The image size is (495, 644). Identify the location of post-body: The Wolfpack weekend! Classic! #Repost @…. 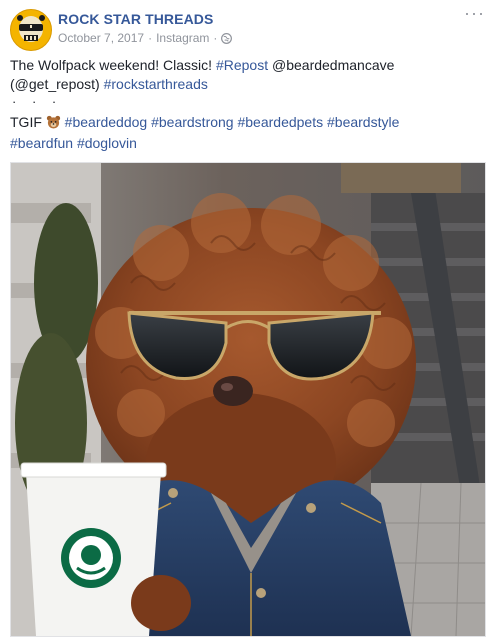
(248, 104).